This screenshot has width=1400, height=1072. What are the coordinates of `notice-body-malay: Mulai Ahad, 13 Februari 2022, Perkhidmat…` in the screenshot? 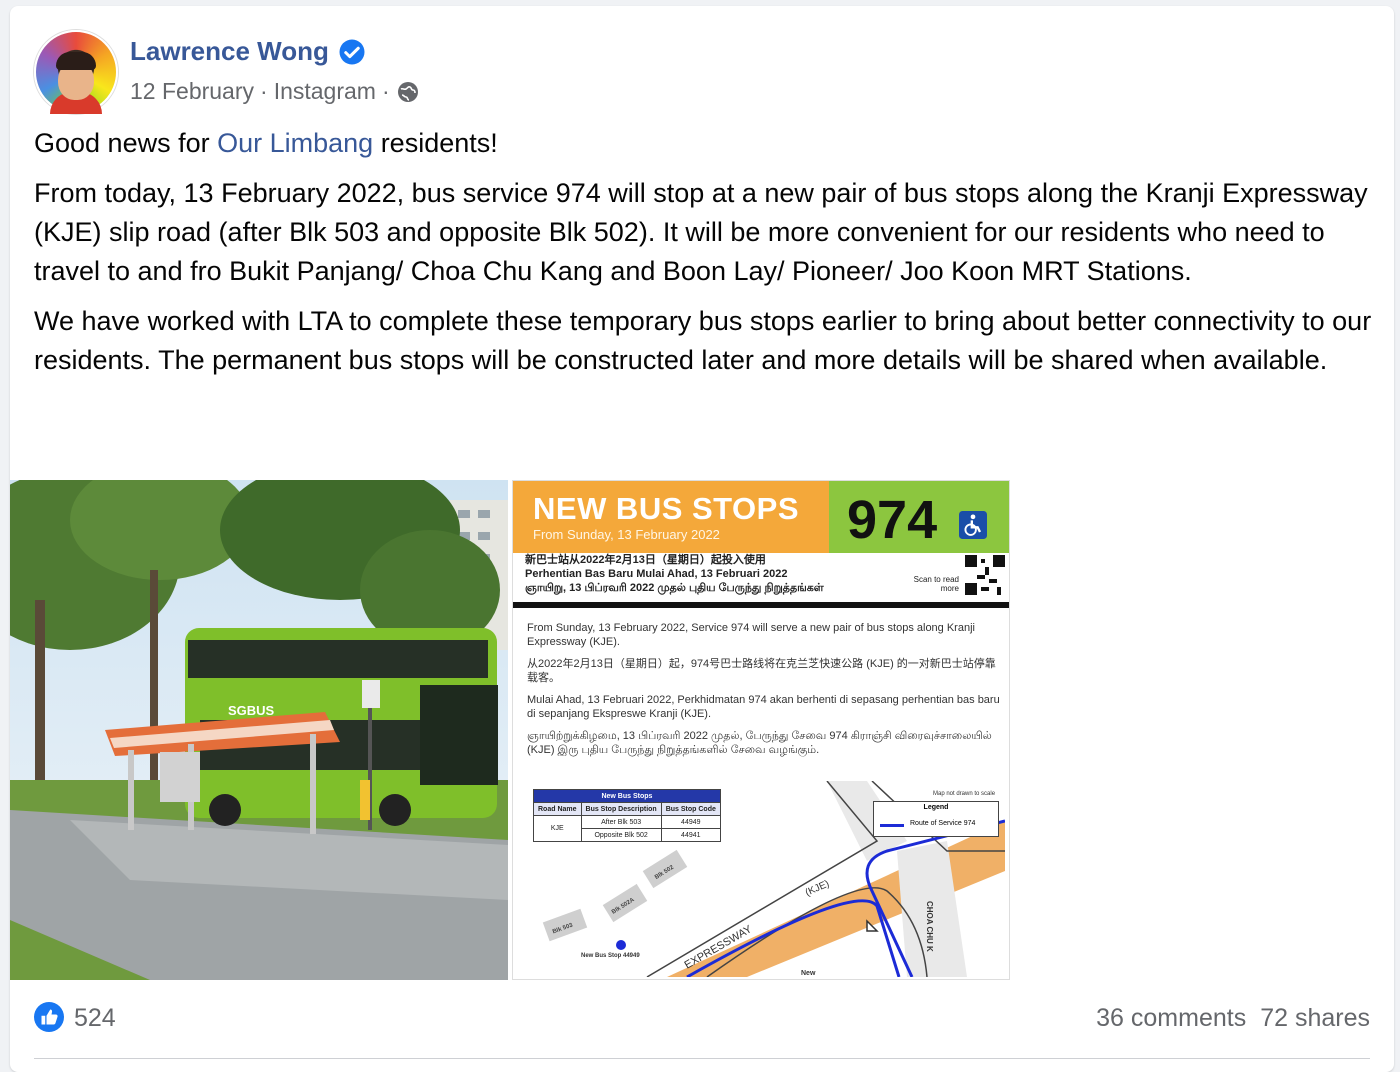 It's located at (763, 707).